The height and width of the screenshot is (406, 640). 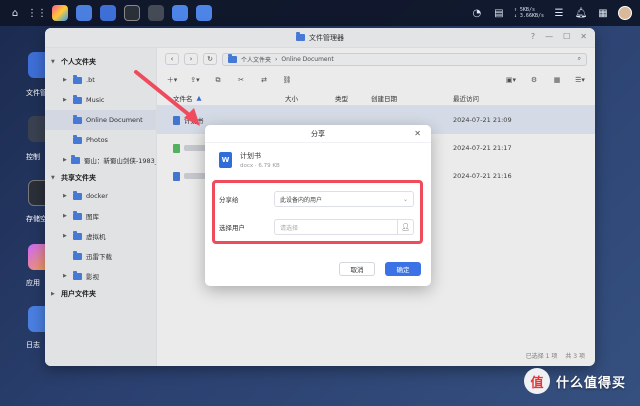 What do you see at coordinates (289, 228) in the screenshot?
I see `select-user-placeholder: 请选择` at bounding box center [289, 228].